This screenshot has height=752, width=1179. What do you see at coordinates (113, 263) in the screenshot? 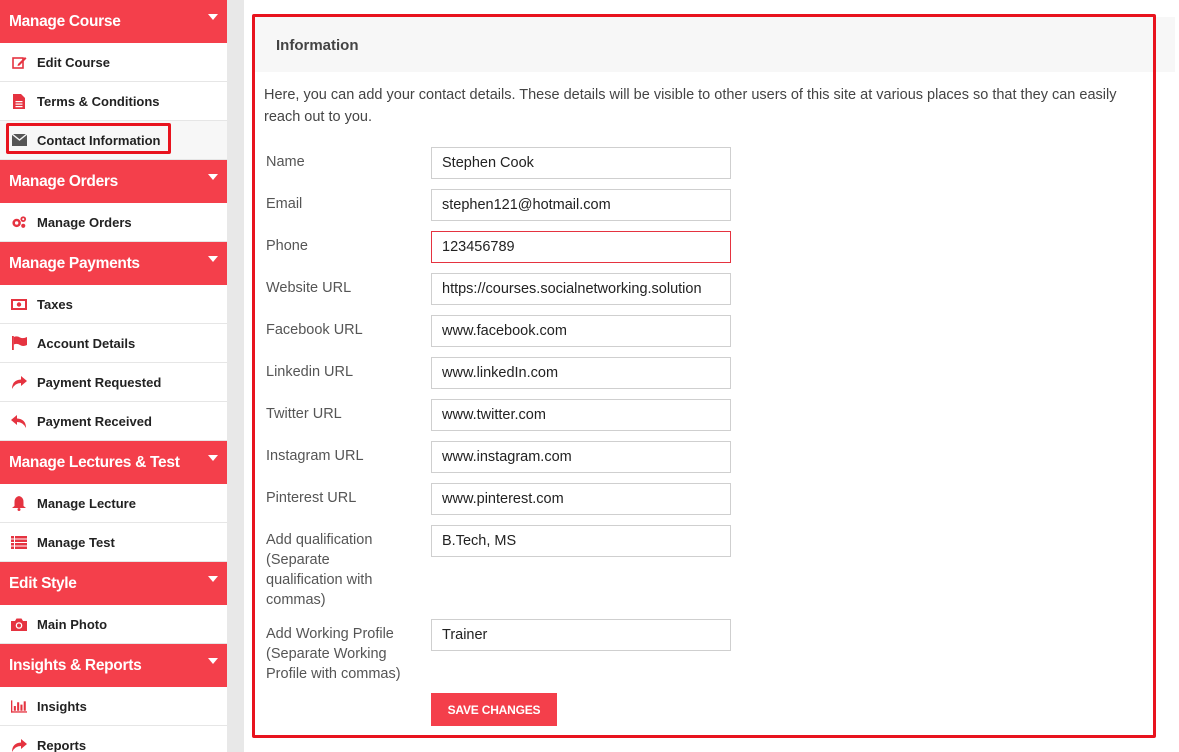
I see `section-manage-payments: Manage Payments` at bounding box center [113, 263].